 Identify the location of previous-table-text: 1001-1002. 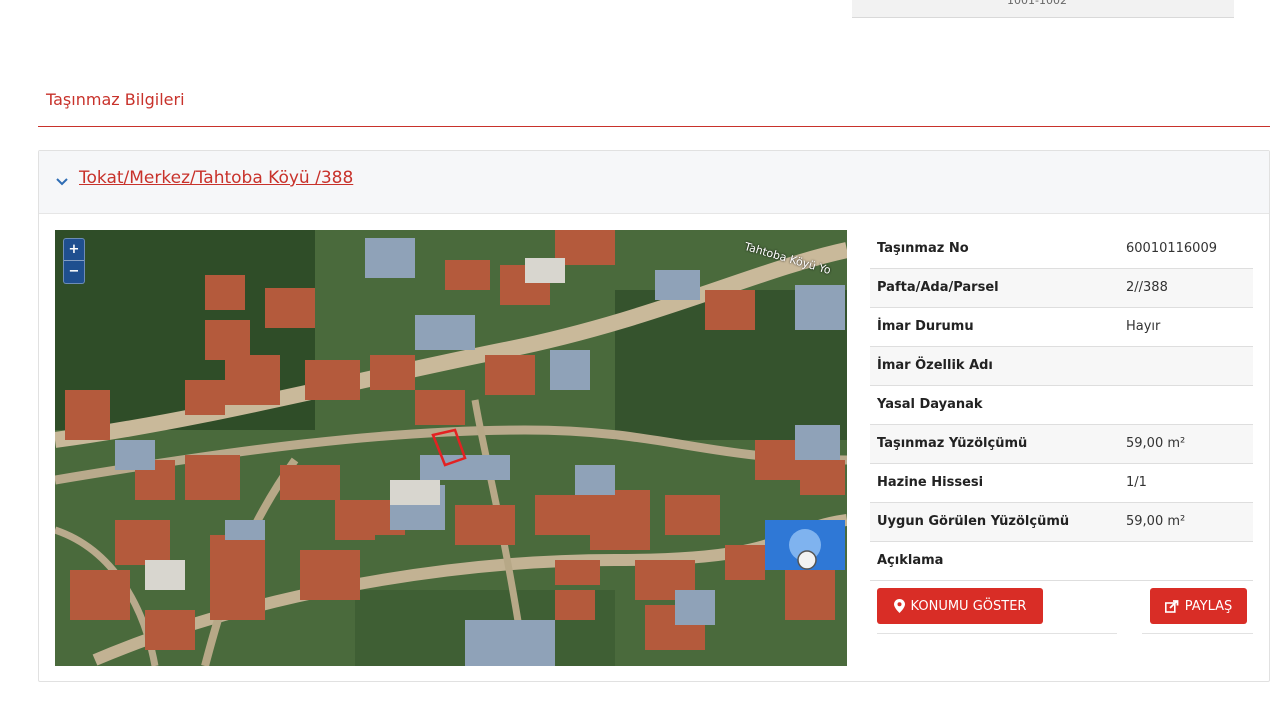
(1037, 3).